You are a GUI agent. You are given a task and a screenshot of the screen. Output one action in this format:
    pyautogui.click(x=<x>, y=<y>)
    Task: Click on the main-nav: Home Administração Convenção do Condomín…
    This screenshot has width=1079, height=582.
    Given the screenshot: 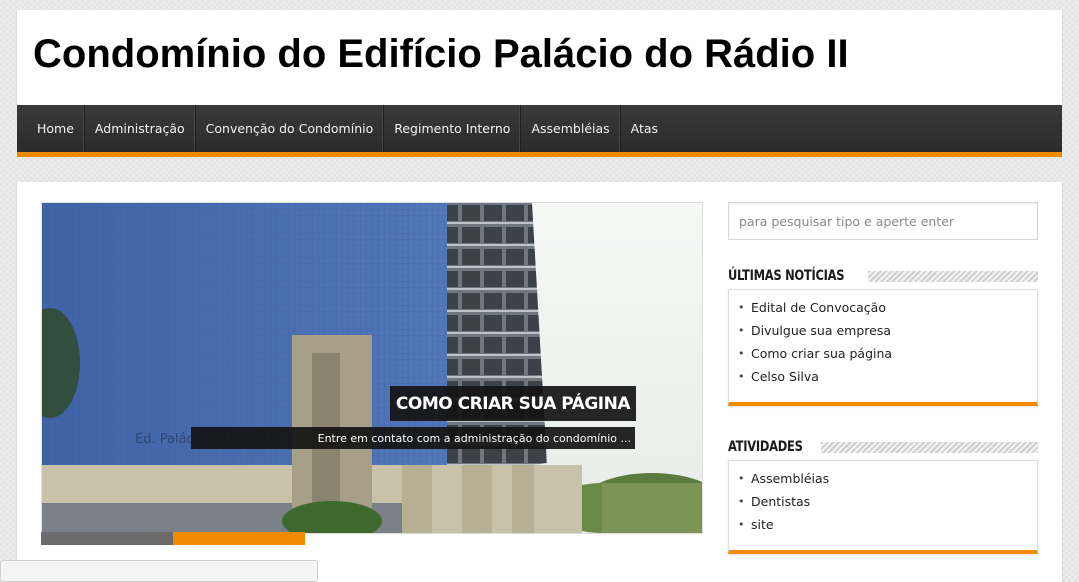 What is the action you would take?
    pyautogui.click(x=539, y=128)
    